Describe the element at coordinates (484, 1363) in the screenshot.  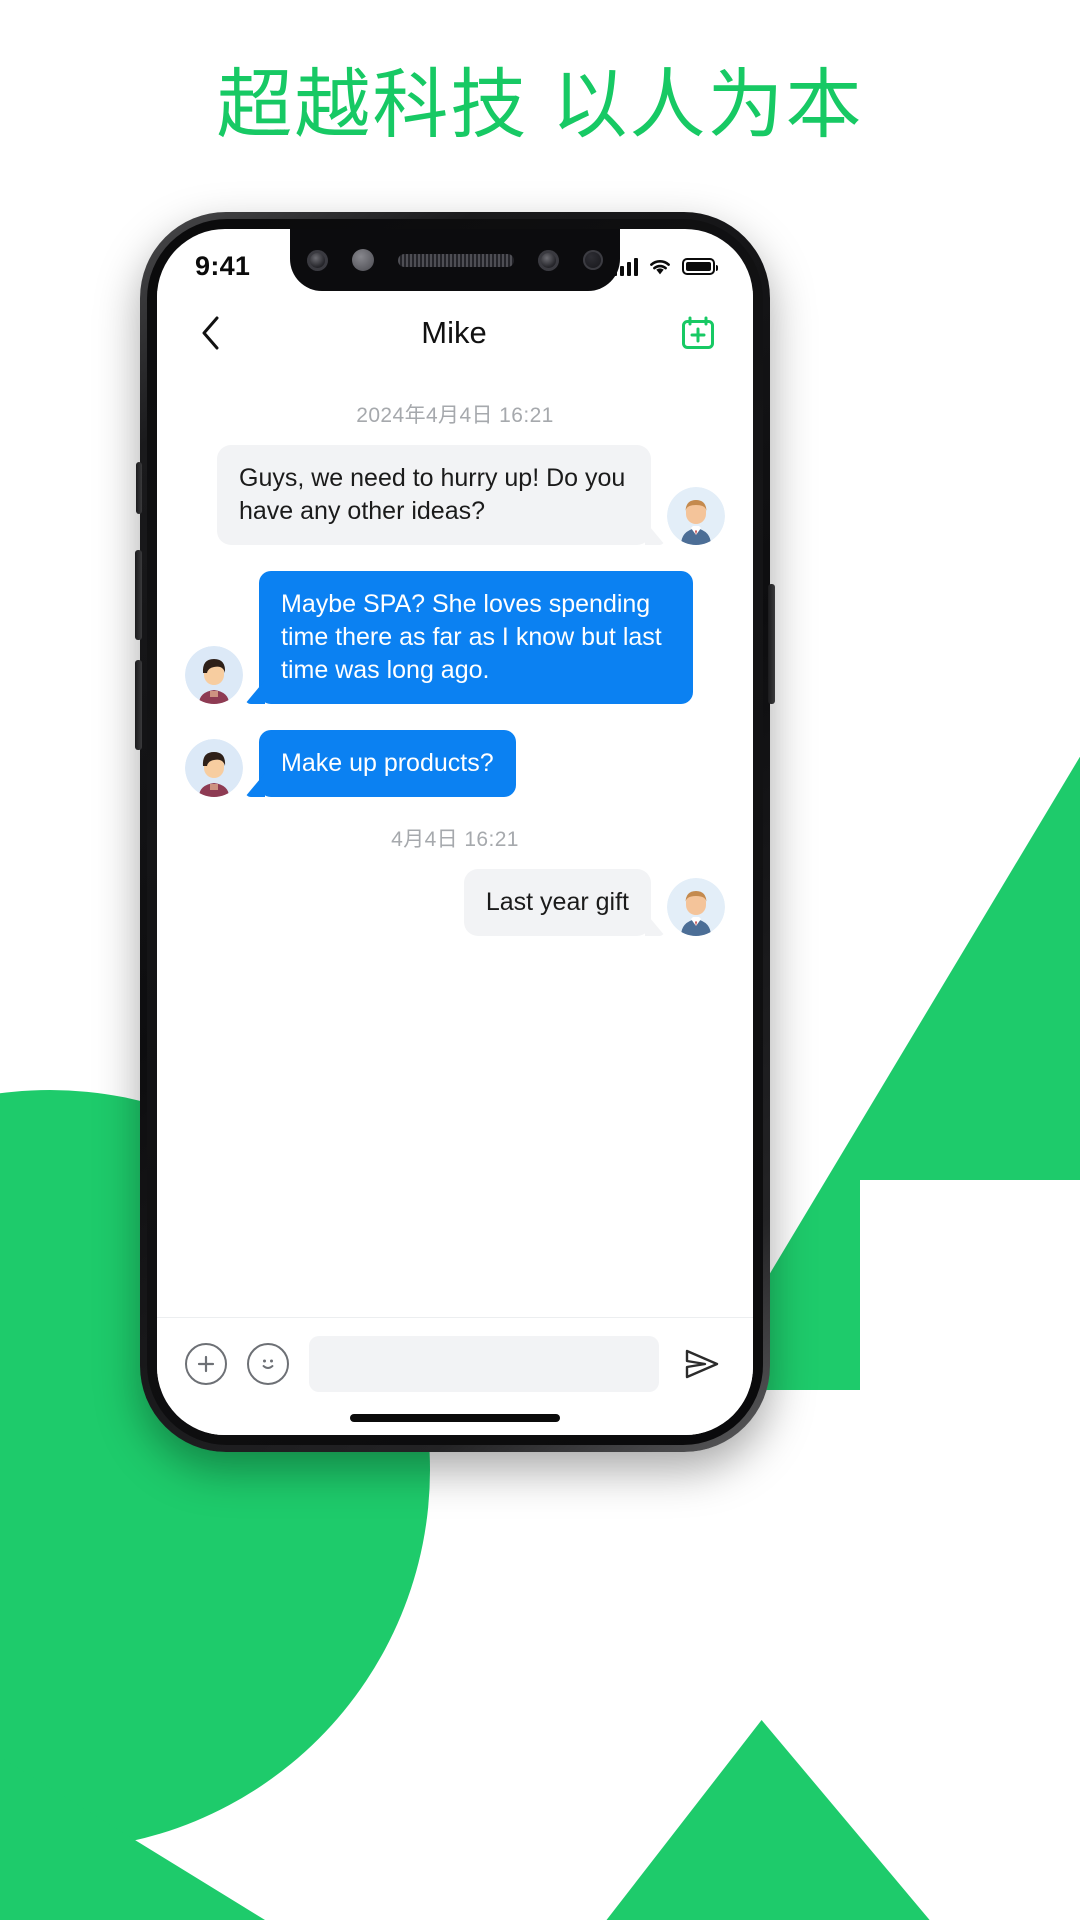
I see `message-text-input` at that location.